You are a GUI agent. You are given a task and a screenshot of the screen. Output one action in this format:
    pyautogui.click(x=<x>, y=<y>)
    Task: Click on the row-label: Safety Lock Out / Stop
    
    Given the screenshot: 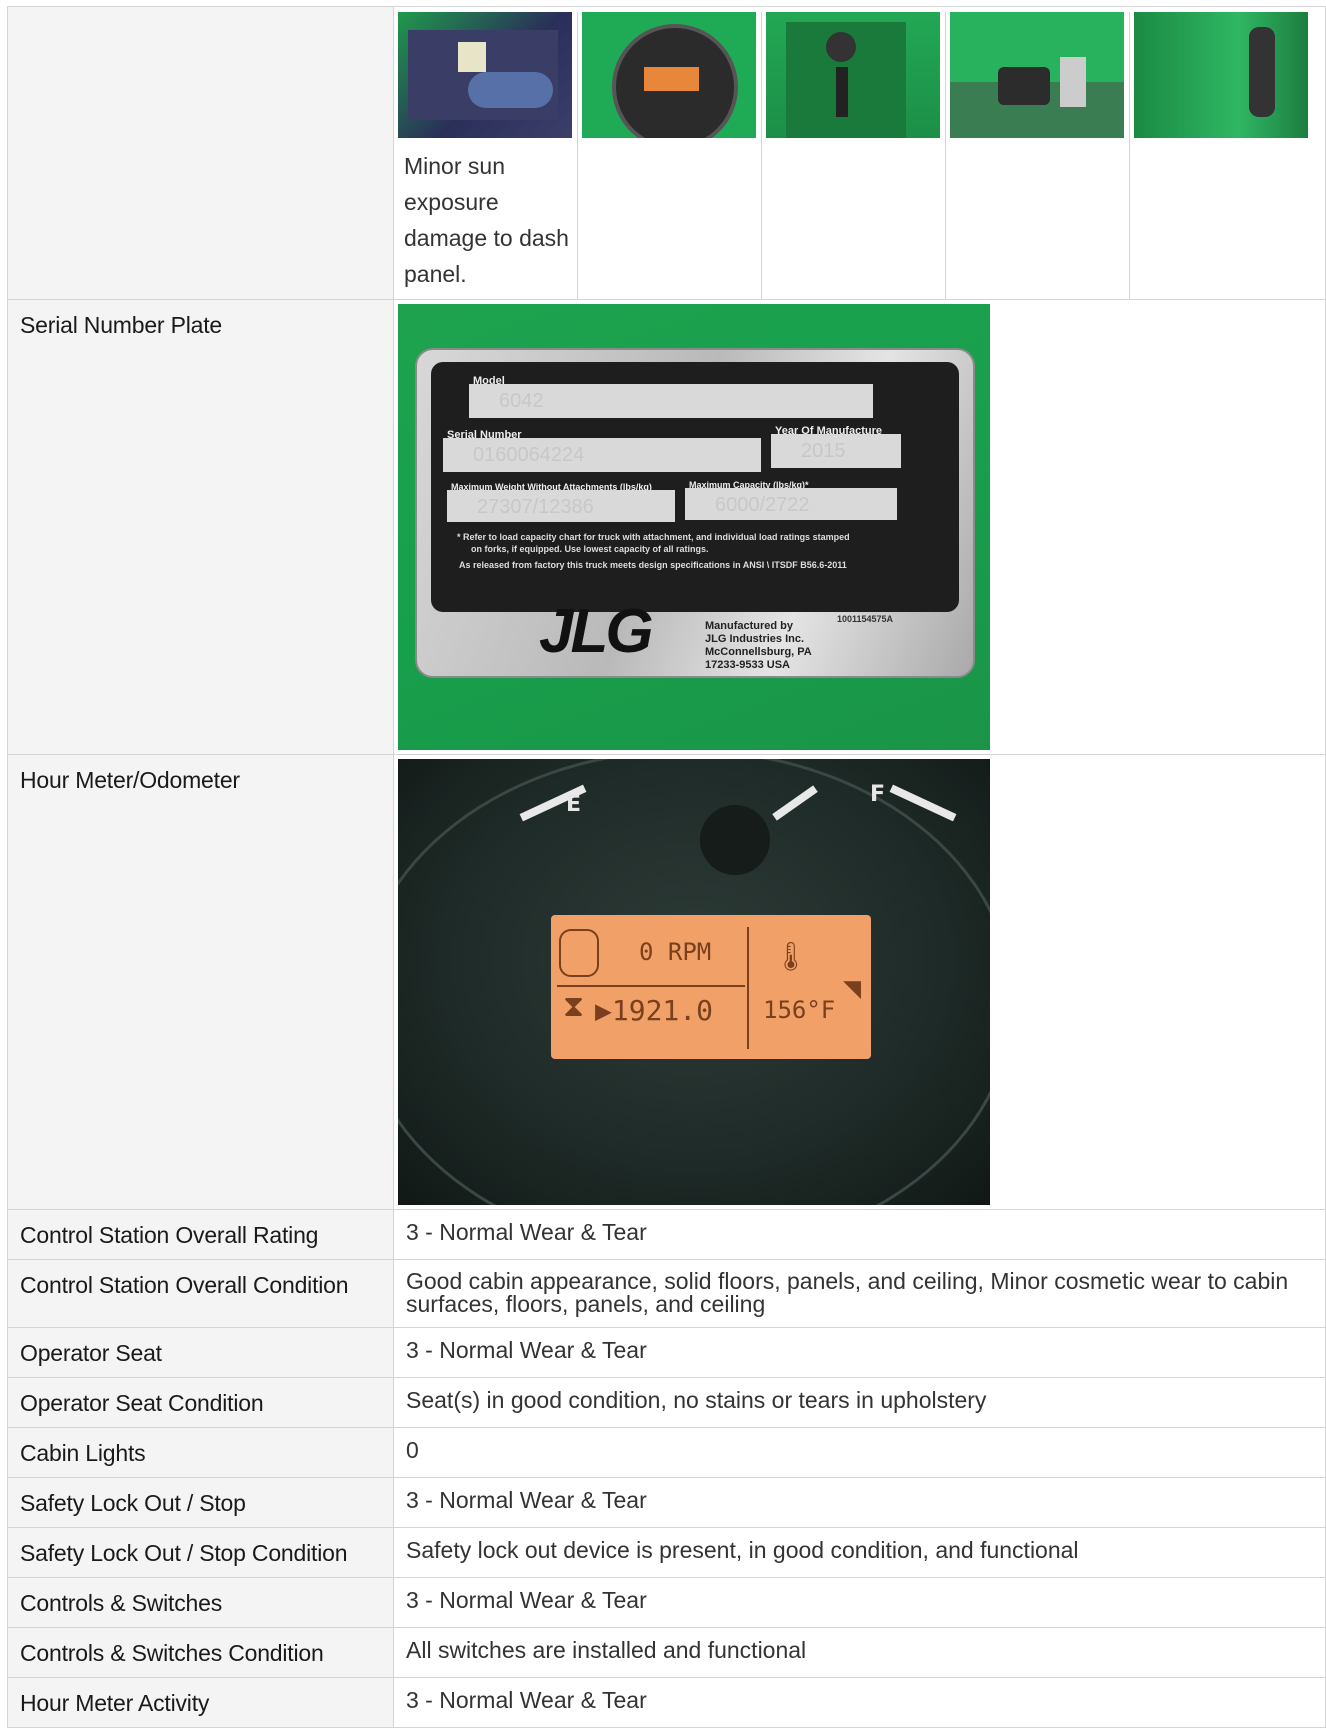 What is the action you would take?
    pyautogui.click(x=200, y=1502)
    